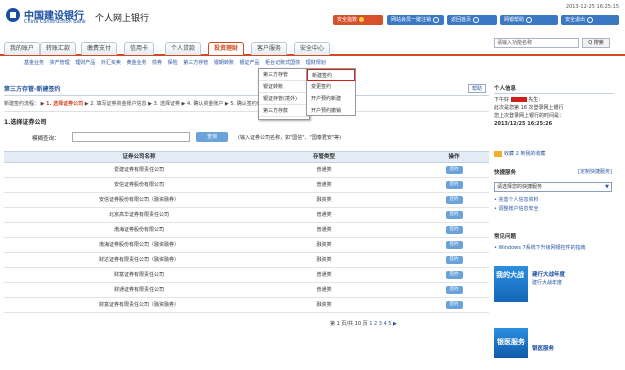 The height and width of the screenshot is (370, 625). Describe the element at coordinates (523, 124) in the screenshot. I see `last-login-time: 2013/12/25 16:25:26` at that location.